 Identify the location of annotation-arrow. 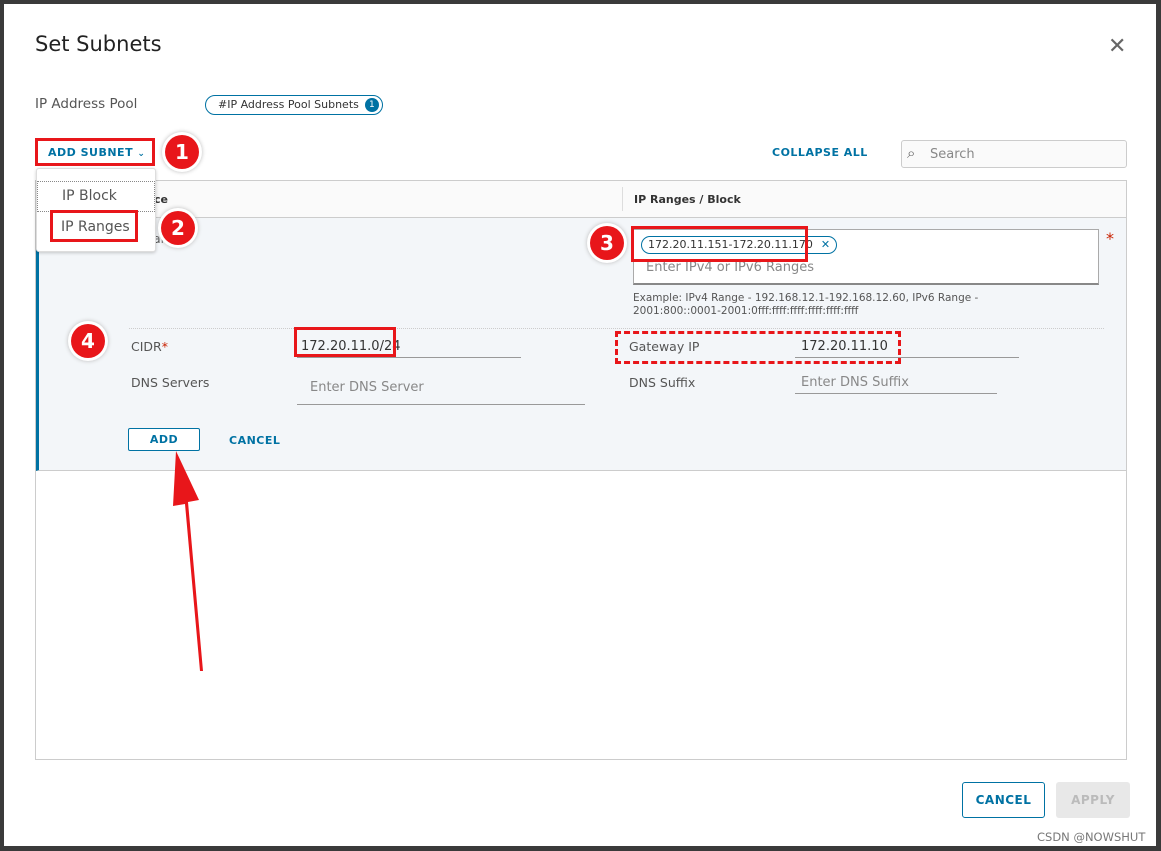
(188, 561).